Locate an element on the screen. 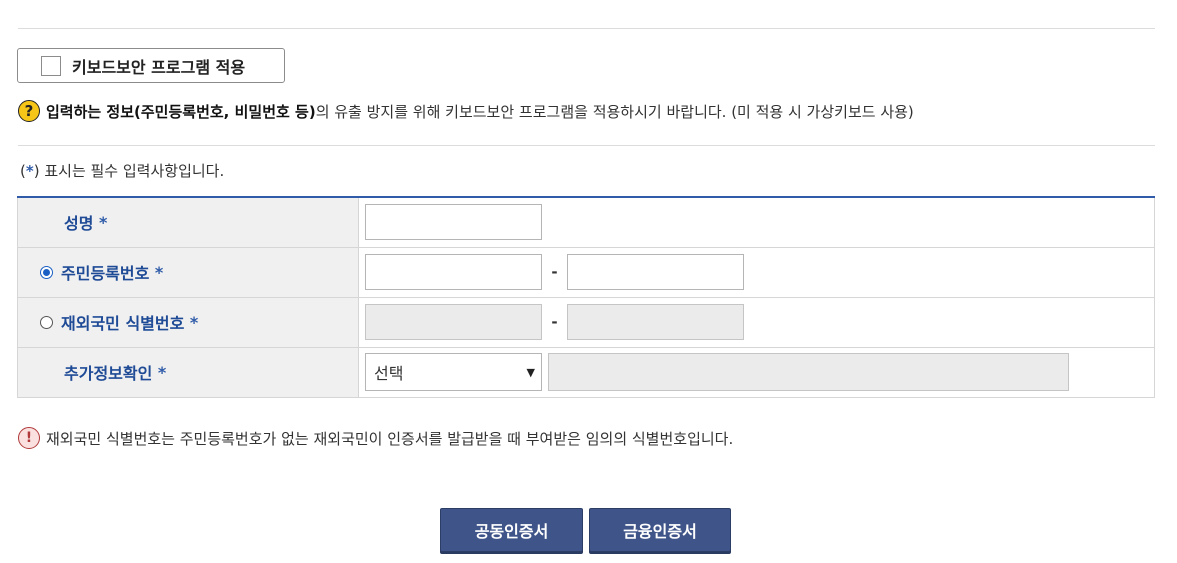 The image size is (1177, 563). overseas-number-front-input is located at coordinates (453, 322).